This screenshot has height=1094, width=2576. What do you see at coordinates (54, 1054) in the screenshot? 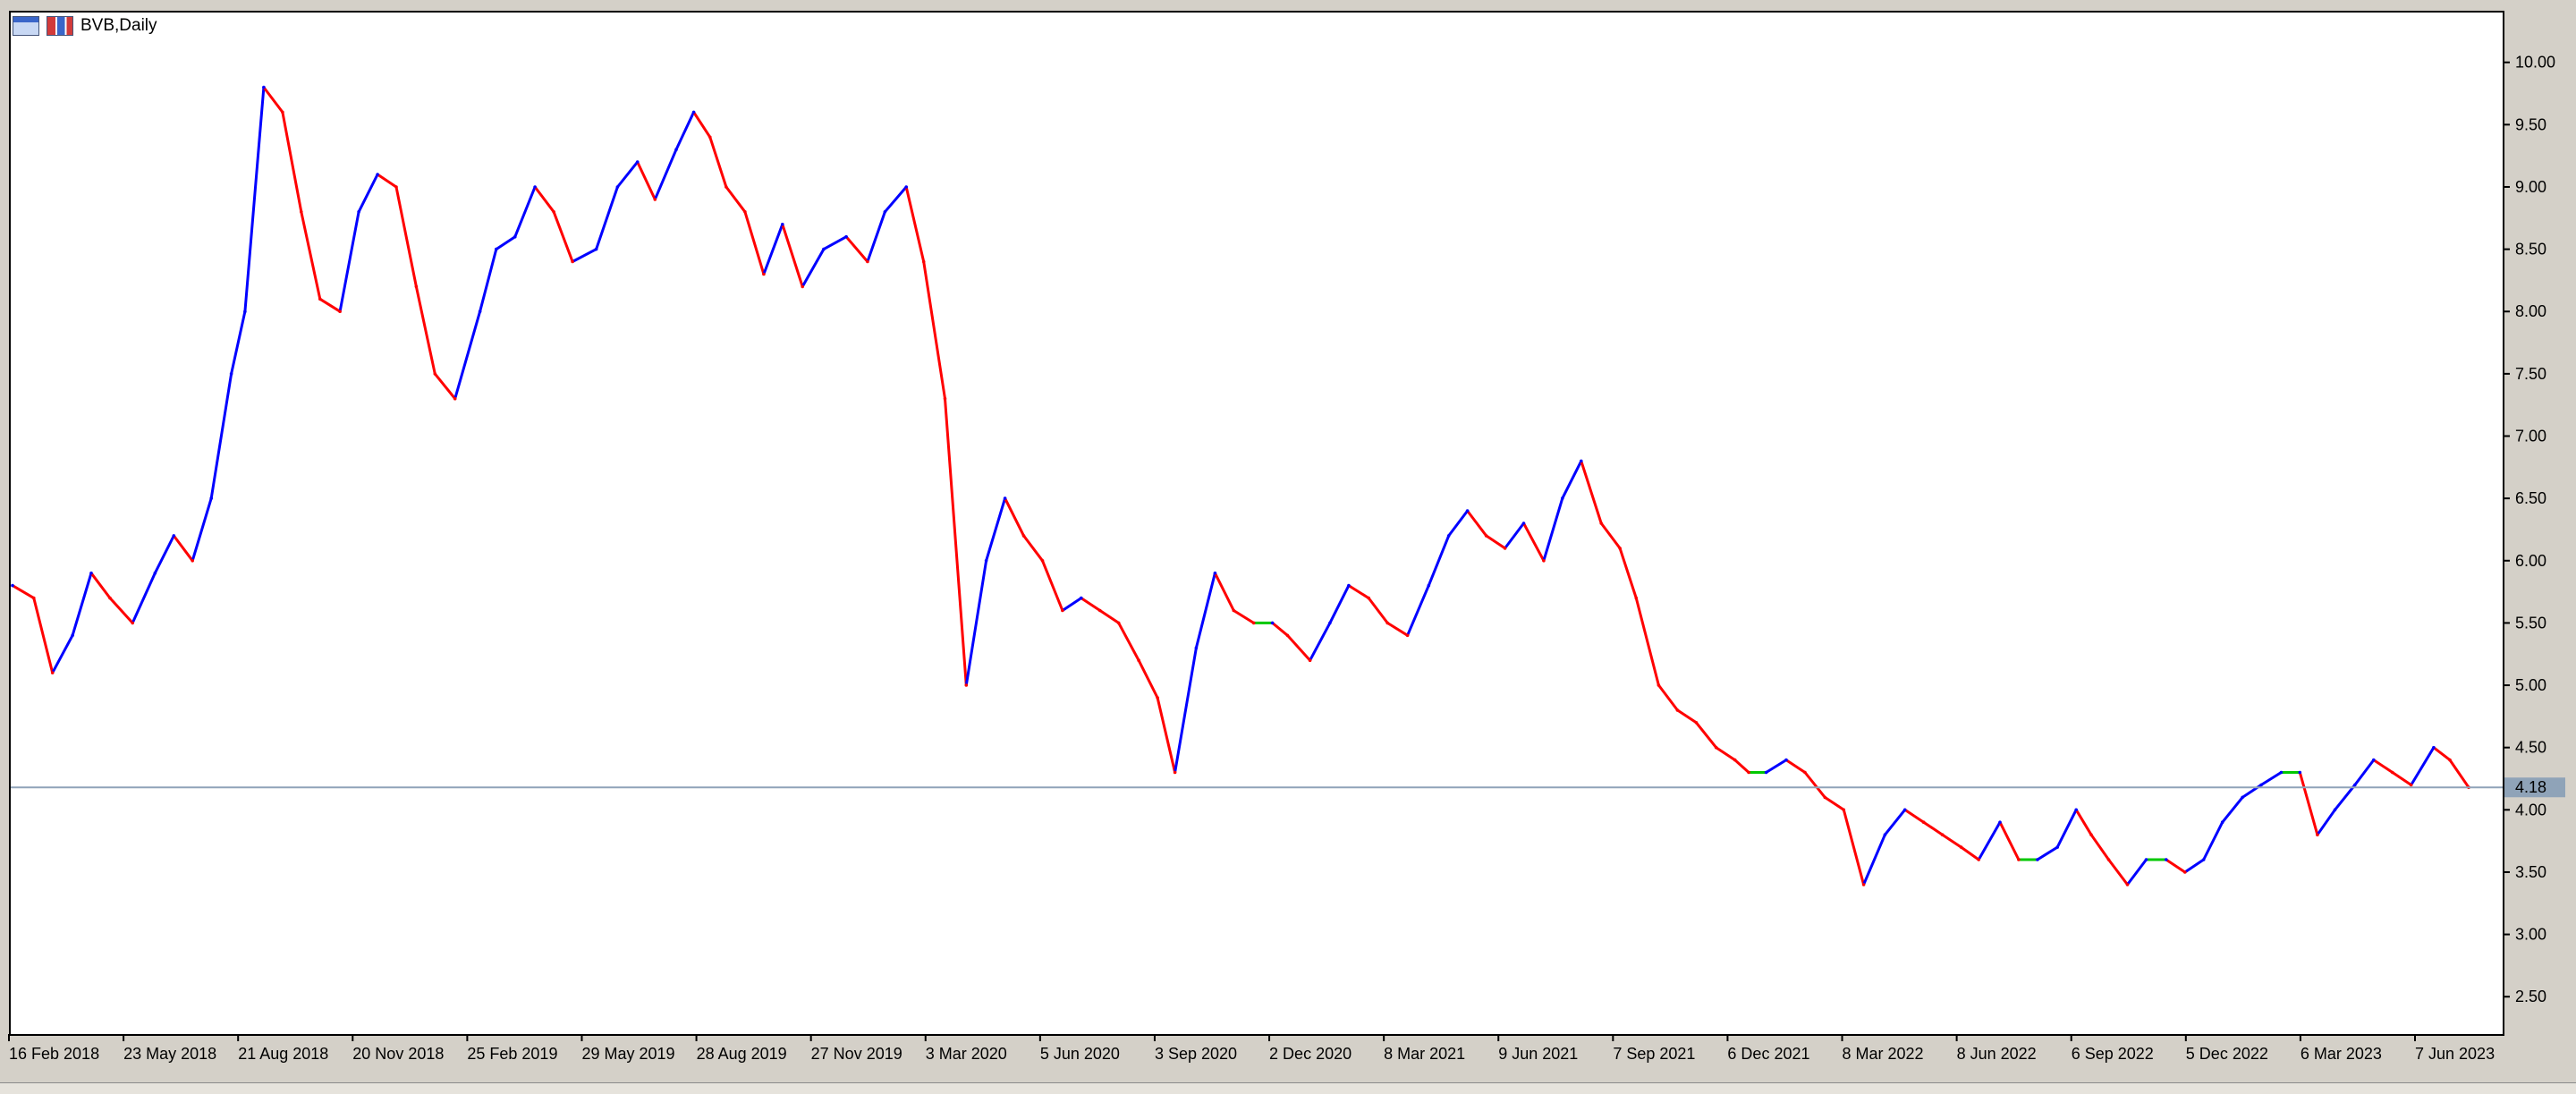
I see `x-tick-label-0: 16 Feb 2018` at bounding box center [54, 1054].